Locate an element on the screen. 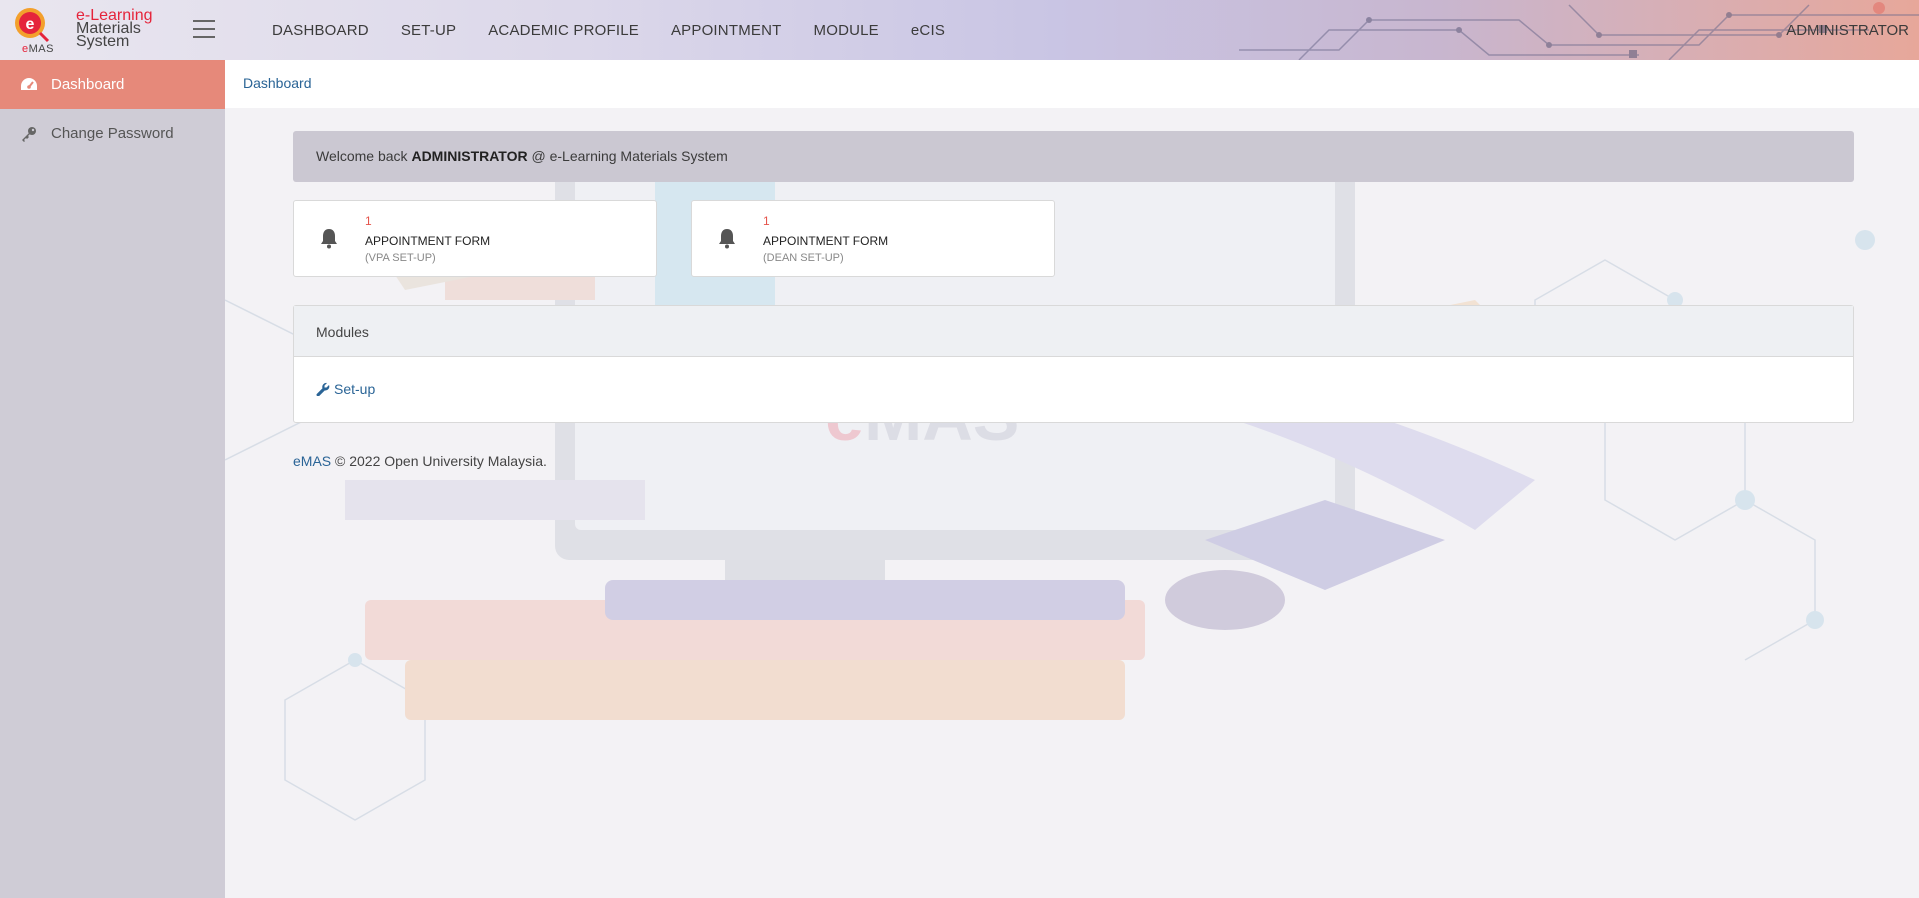 This screenshot has height=898, width=1919. nav-module: MODULE is located at coordinates (846, 30).